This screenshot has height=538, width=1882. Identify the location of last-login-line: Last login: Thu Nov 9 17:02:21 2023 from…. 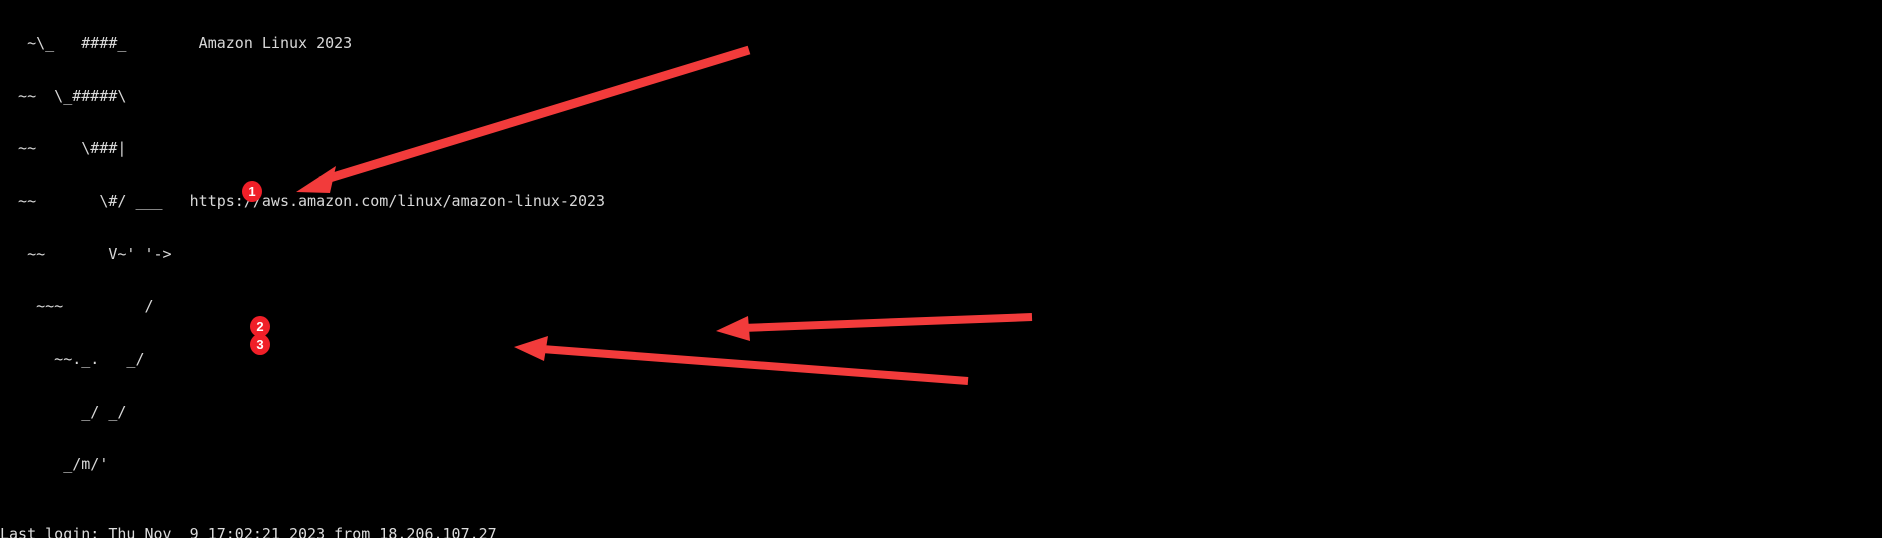
(248, 531).